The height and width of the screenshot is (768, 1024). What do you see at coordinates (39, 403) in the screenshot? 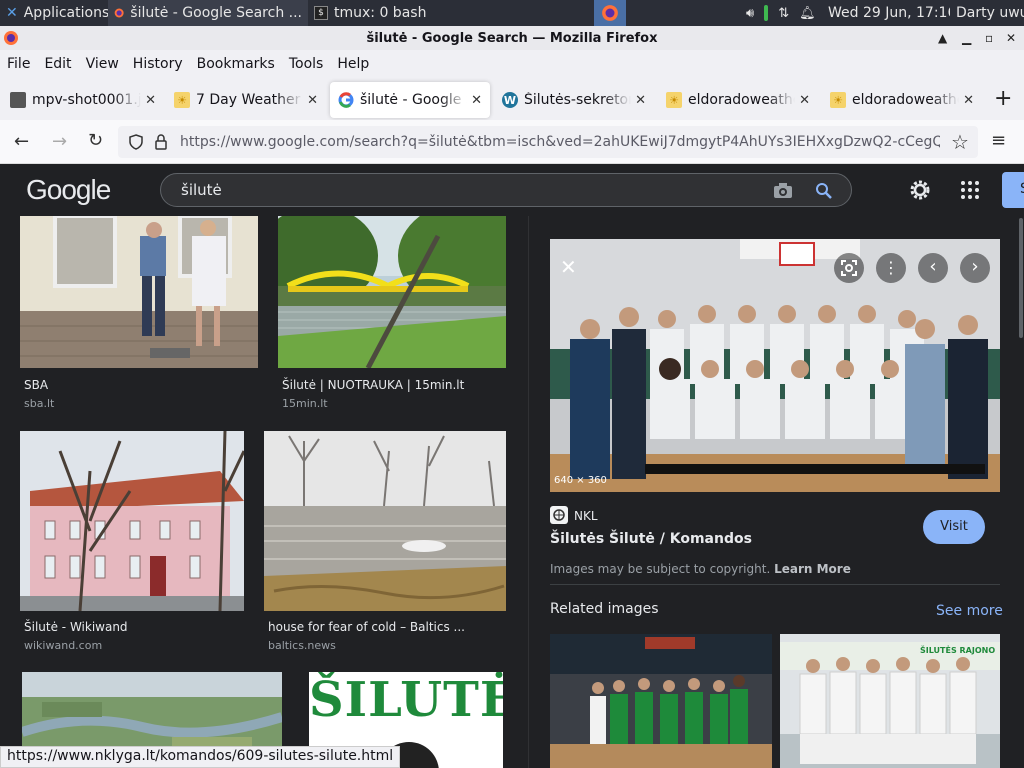
I see `result-source: sba.lt` at bounding box center [39, 403].